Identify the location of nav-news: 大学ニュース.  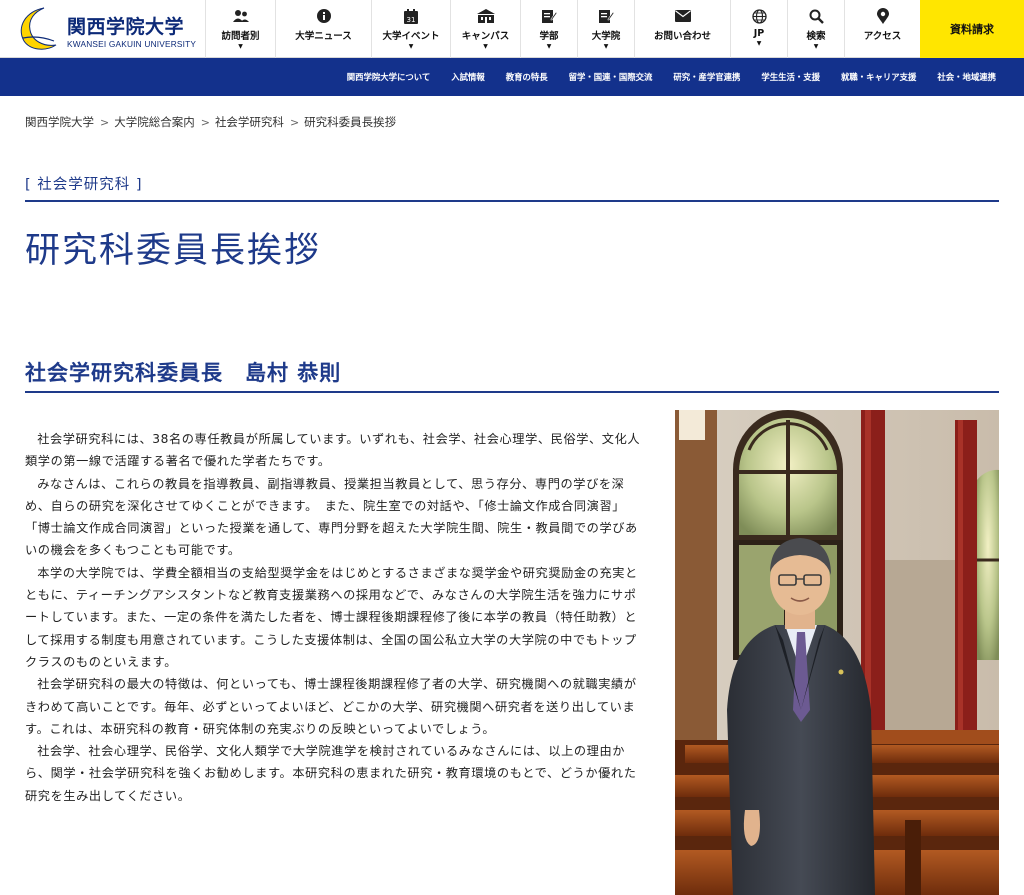
(323, 29).